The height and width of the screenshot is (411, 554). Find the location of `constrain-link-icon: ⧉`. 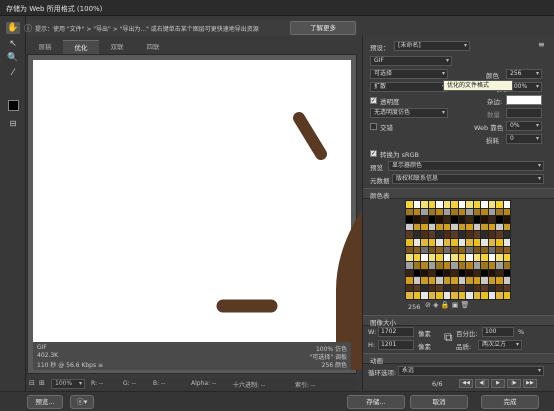

constrain-link-icon: ⧉ is located at coordinates (448, 337).